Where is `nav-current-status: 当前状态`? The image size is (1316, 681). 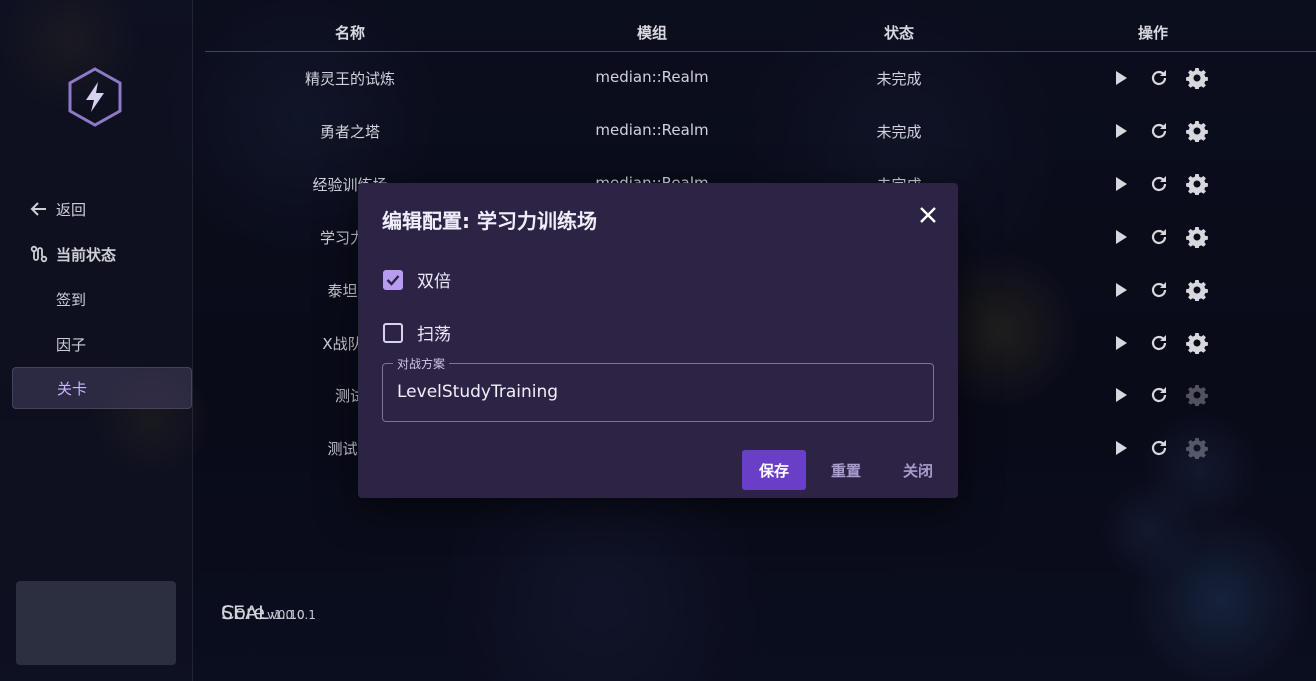 nav-current-status: 当前状态 is located at coordinates (102, 254).